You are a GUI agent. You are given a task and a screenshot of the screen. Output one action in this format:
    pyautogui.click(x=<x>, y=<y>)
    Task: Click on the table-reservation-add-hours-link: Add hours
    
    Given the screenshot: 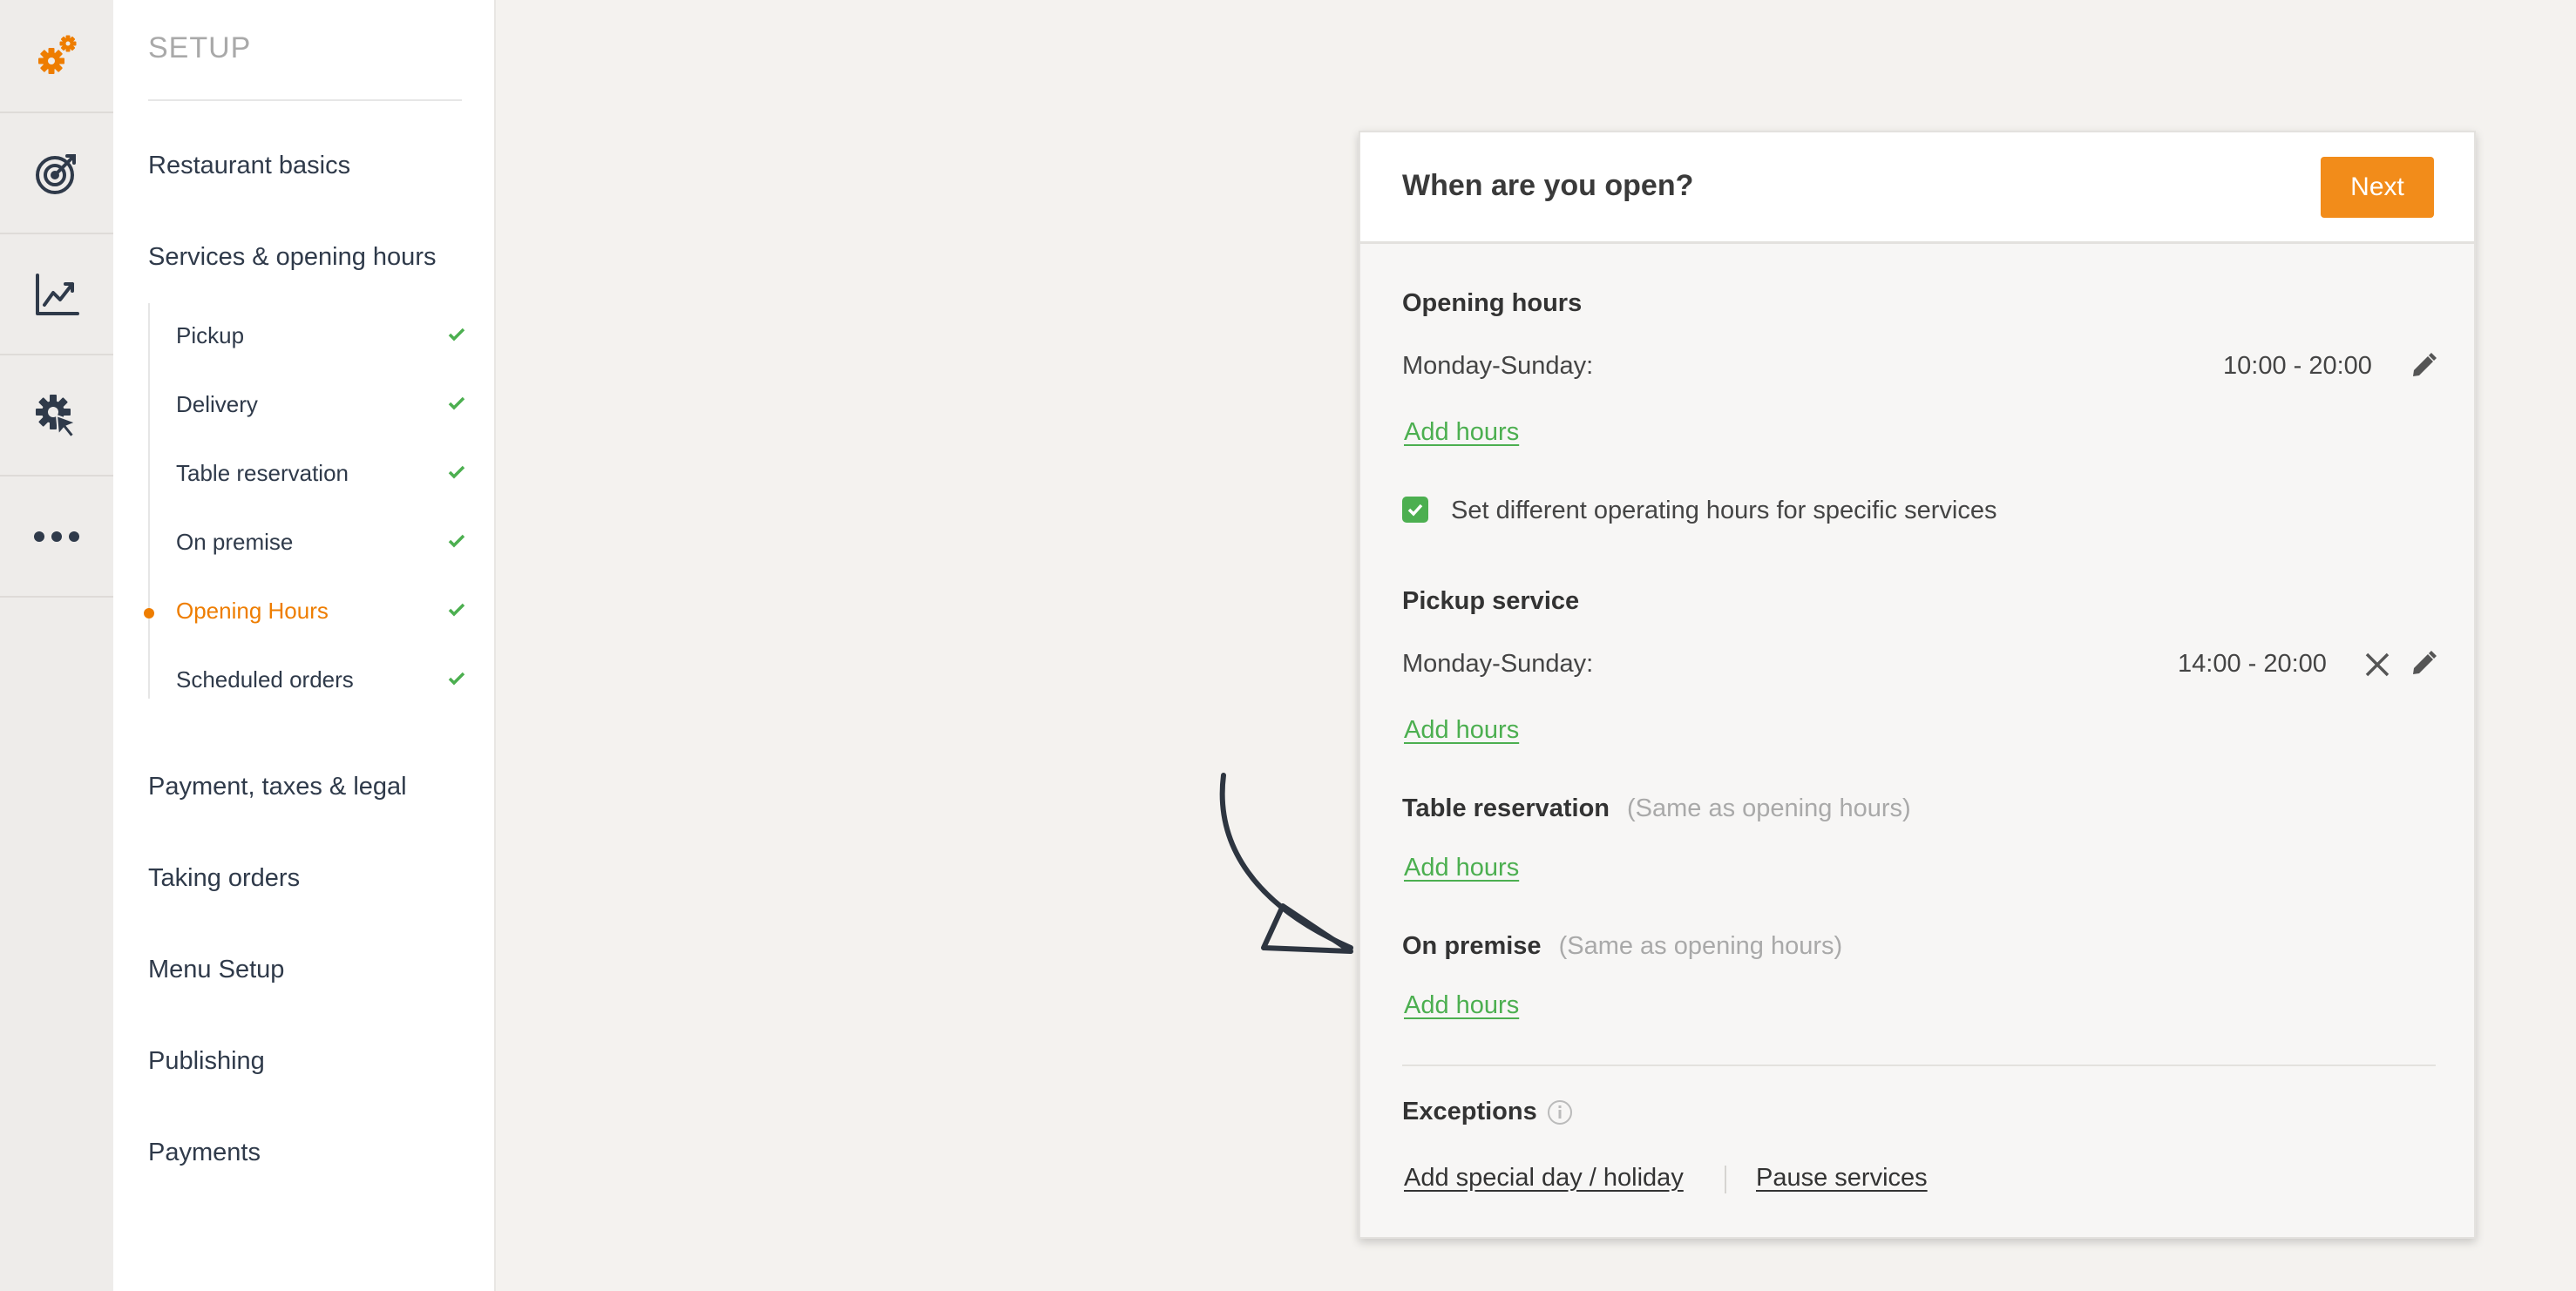 What is the action you would take?
    pyautogui.click(x=1462, y=868)
    